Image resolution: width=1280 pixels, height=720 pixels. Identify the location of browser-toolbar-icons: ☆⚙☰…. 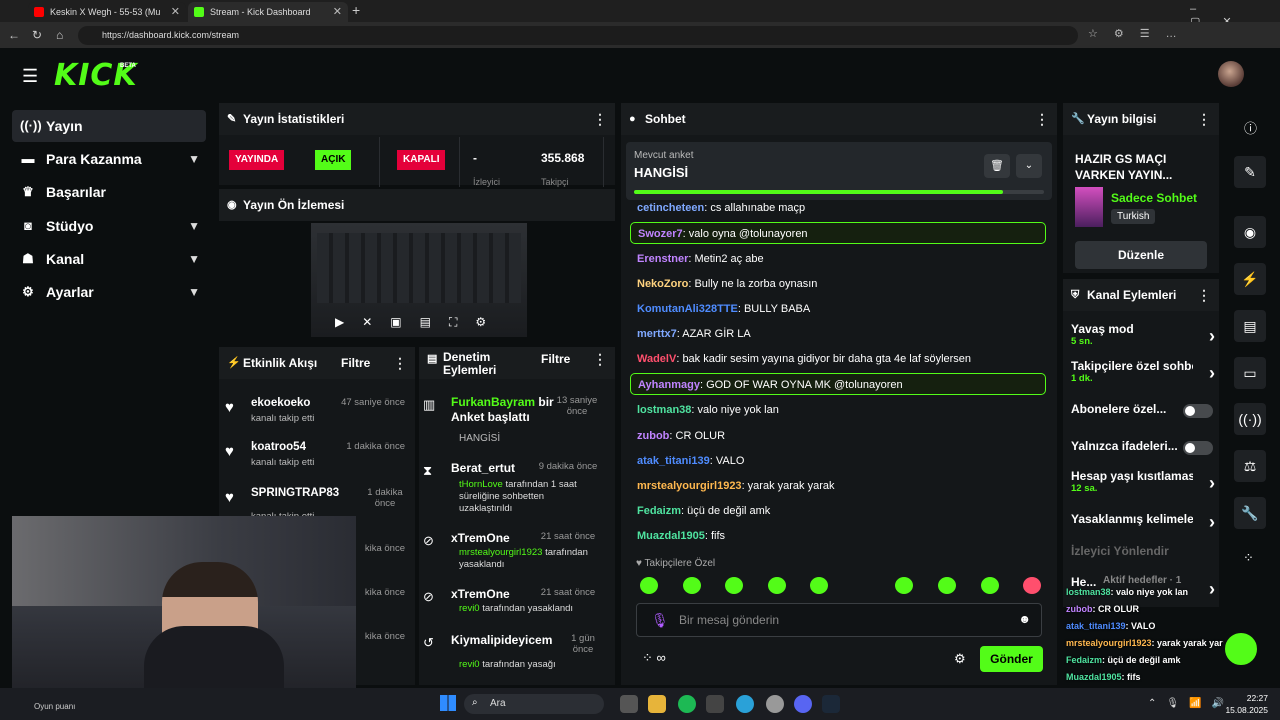
(1140, 33).